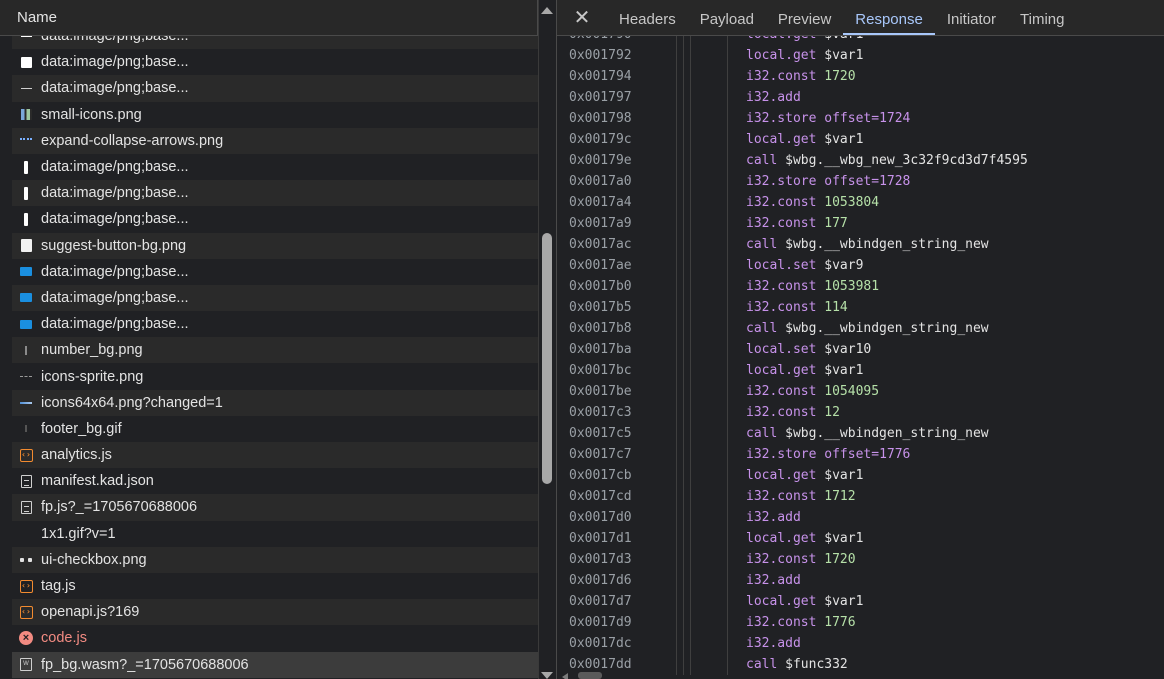 Image resolution: width=1164 pixels, height=679 pixels. I want to click on code-line: 0x0017c5 call $wbg.__wbindgen_string_new, so click(860, 433).